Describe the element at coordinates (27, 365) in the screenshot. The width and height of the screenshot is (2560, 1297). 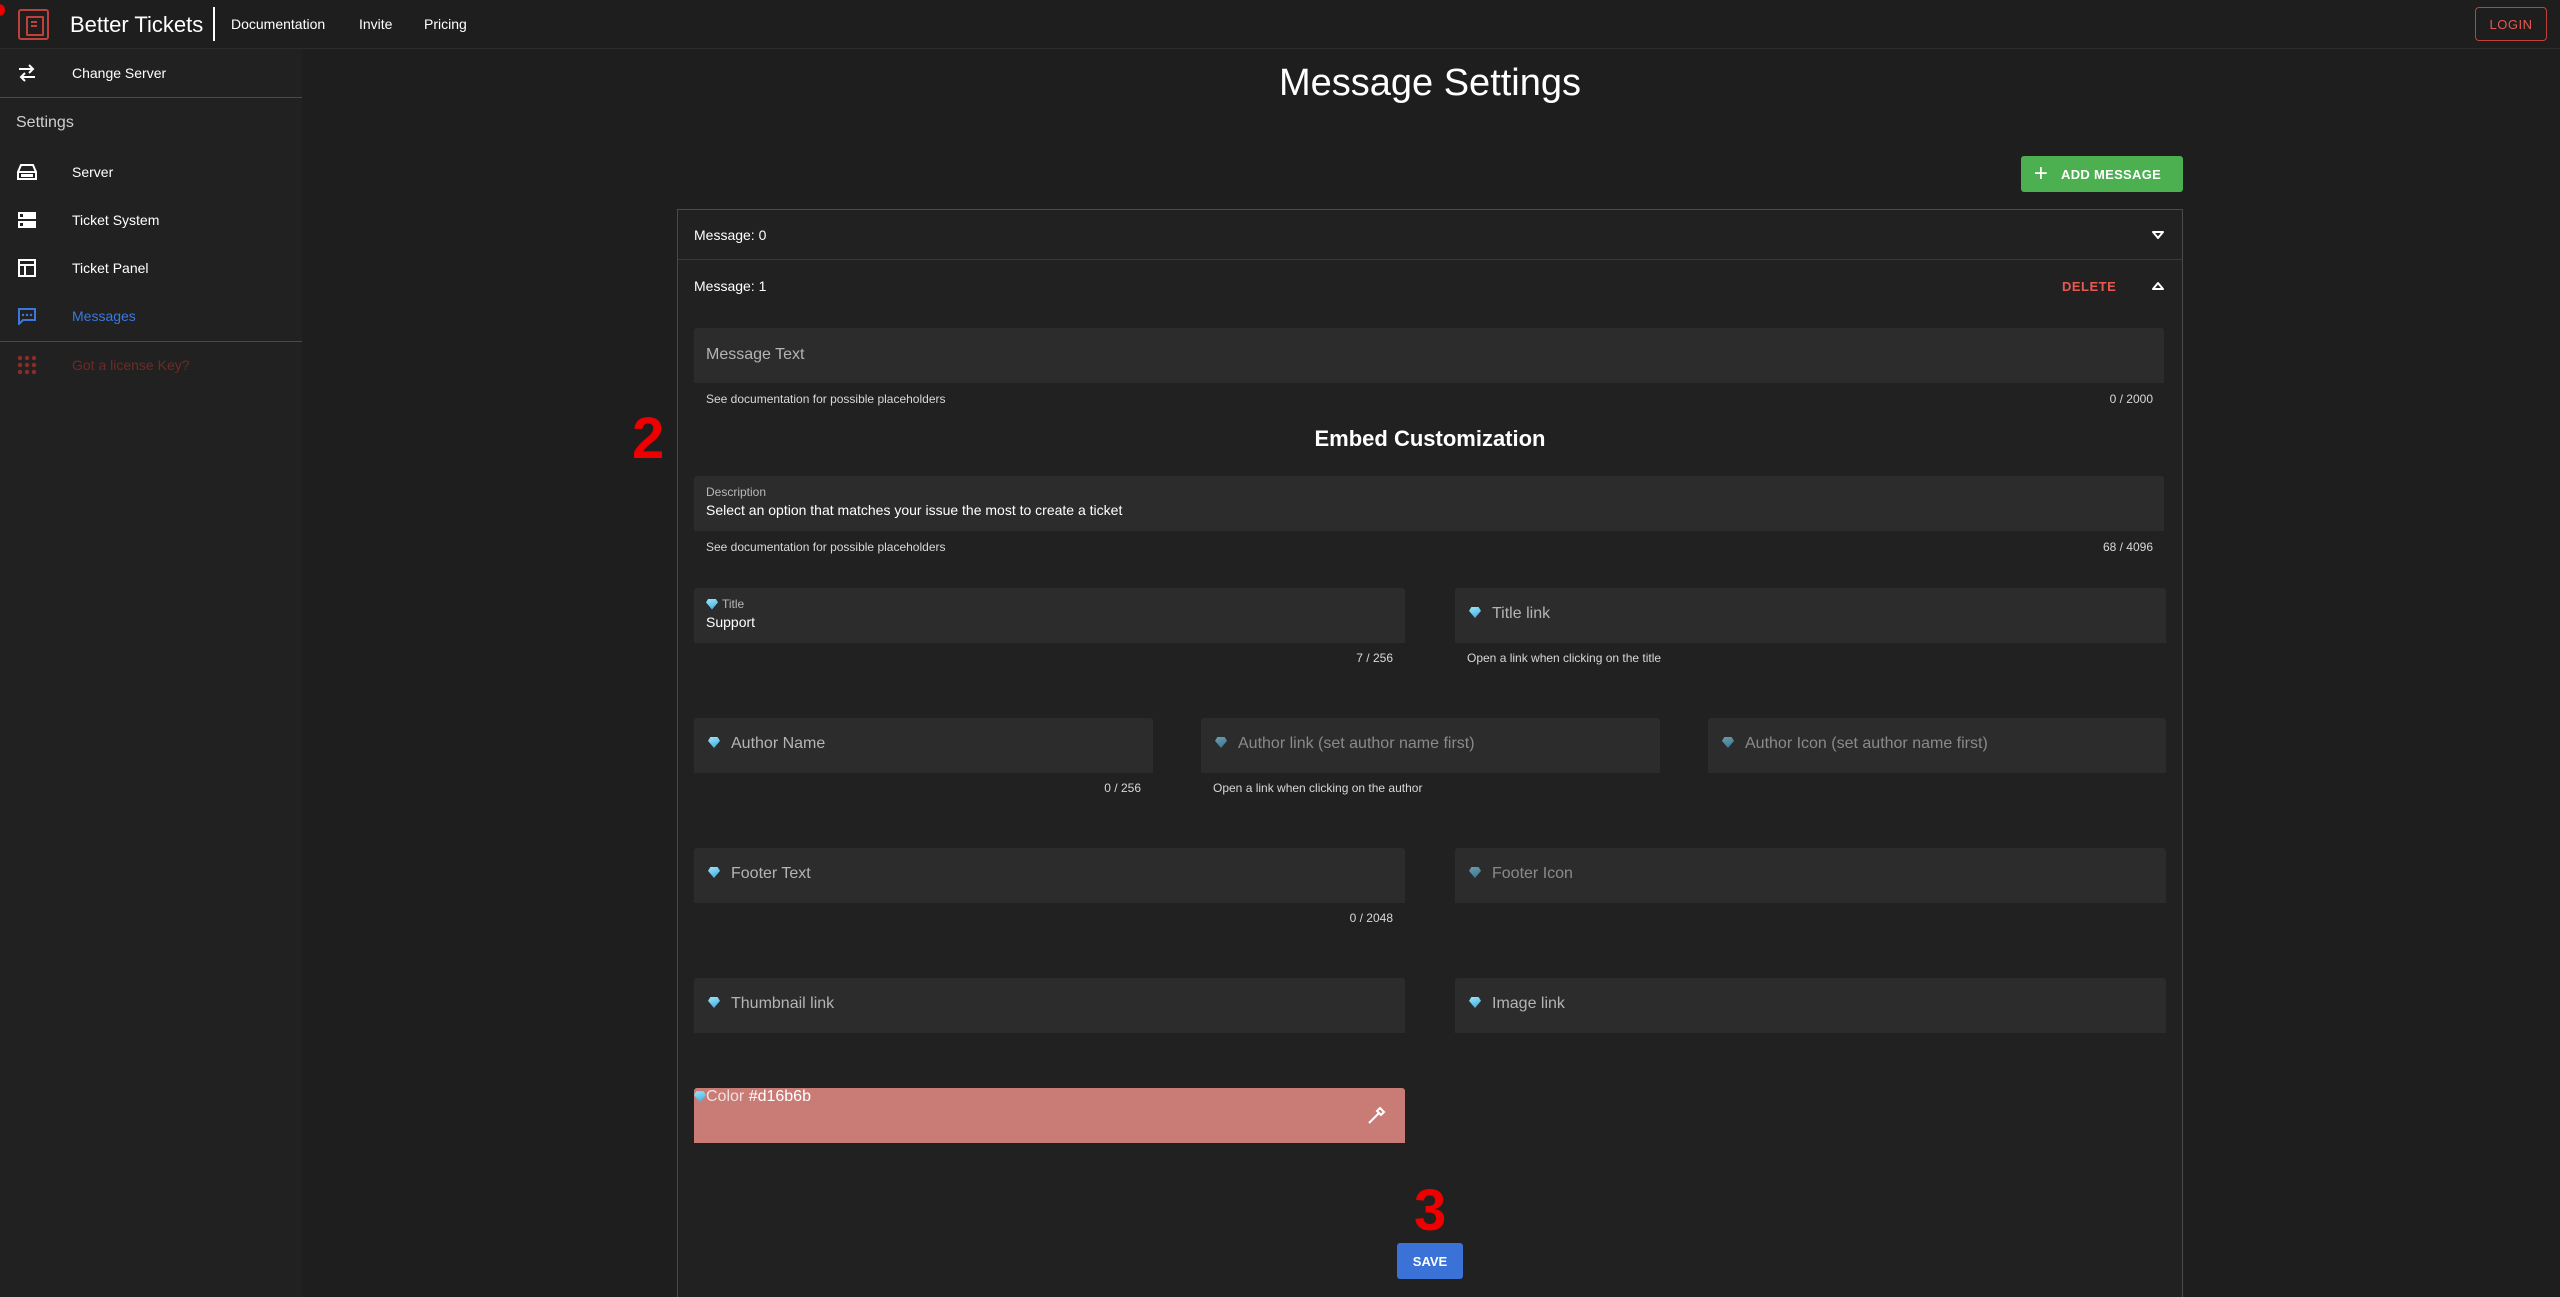
I see `grid-dots-icon` at that location.